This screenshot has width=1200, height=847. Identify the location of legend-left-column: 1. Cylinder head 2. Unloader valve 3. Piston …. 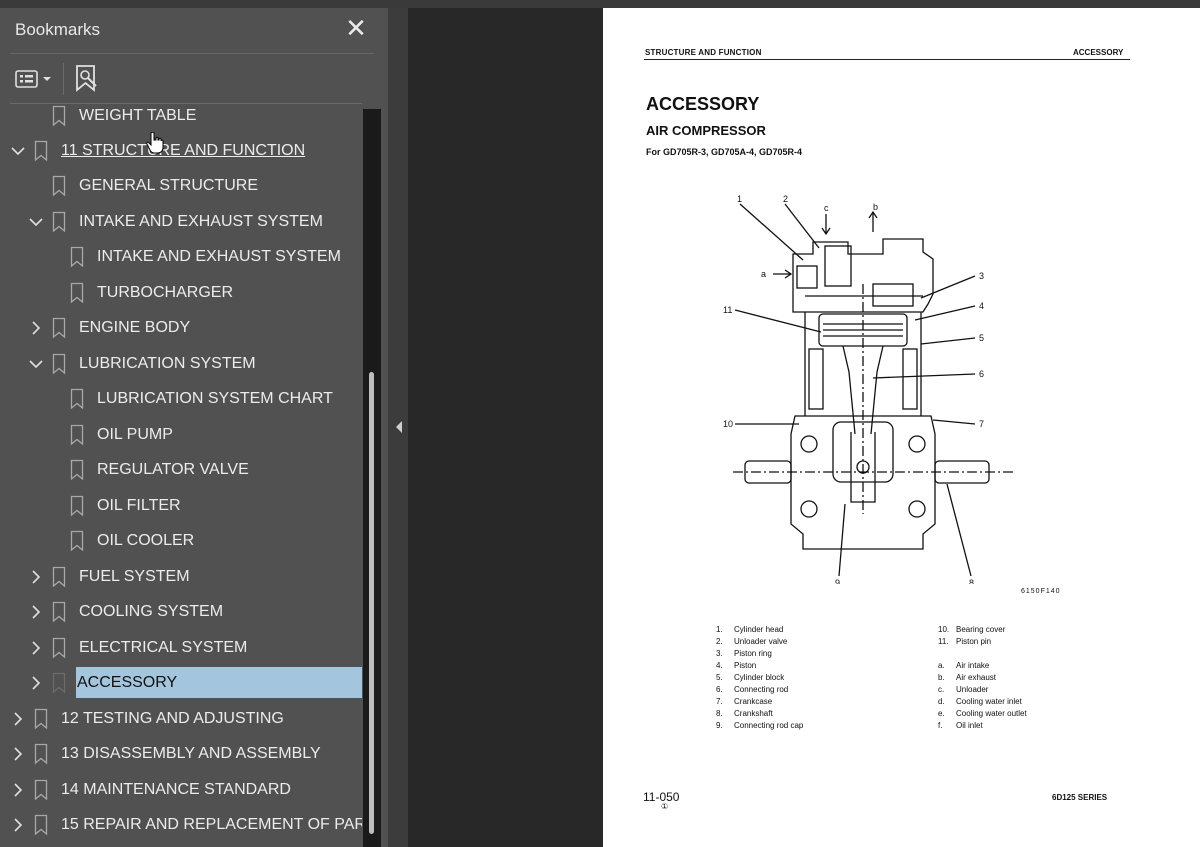
(759, 678).